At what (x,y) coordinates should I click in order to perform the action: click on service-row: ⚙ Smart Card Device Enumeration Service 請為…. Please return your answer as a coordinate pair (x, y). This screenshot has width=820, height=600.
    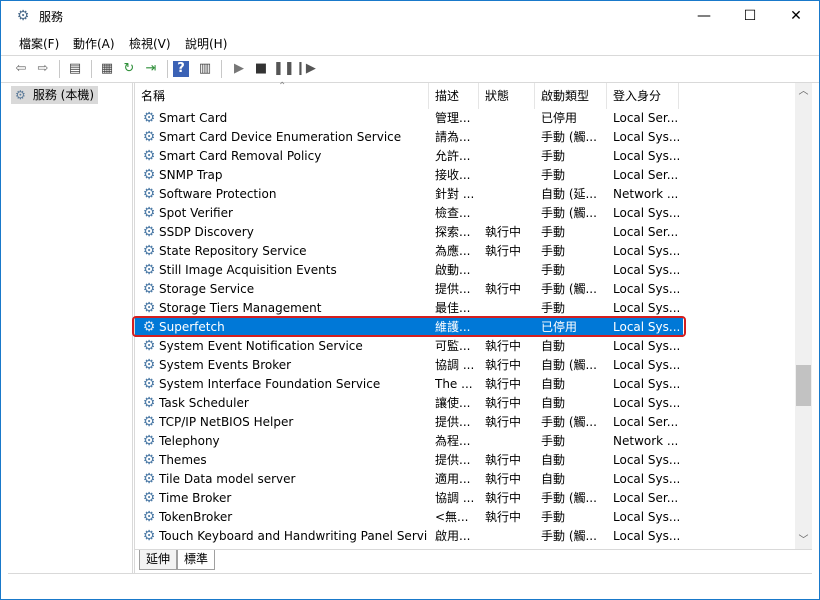
    Looking at the image, I should click on (409, 137).